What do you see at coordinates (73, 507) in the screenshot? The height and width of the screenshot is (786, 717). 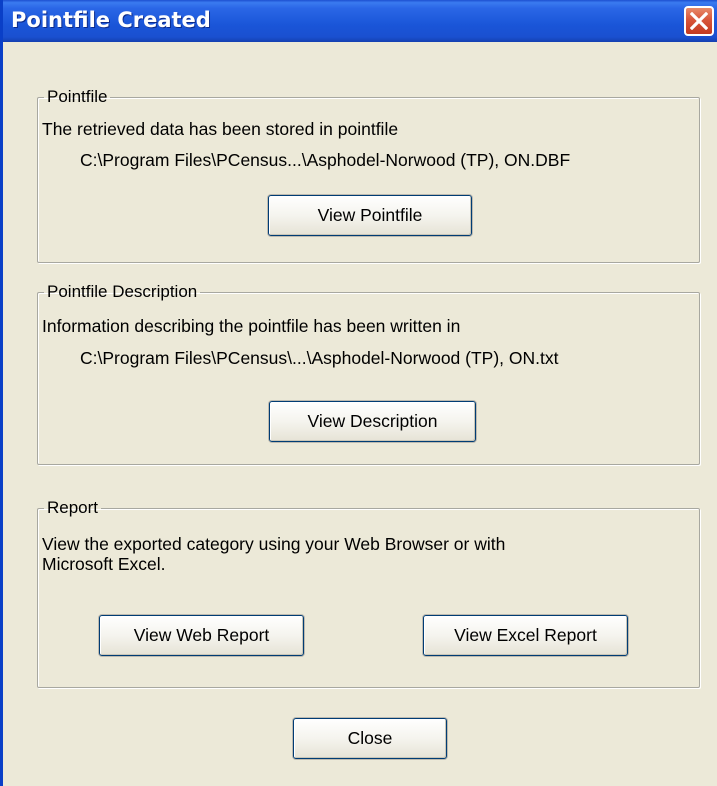 I see `report-group-legend: Report` at bounding box center [73, 507].